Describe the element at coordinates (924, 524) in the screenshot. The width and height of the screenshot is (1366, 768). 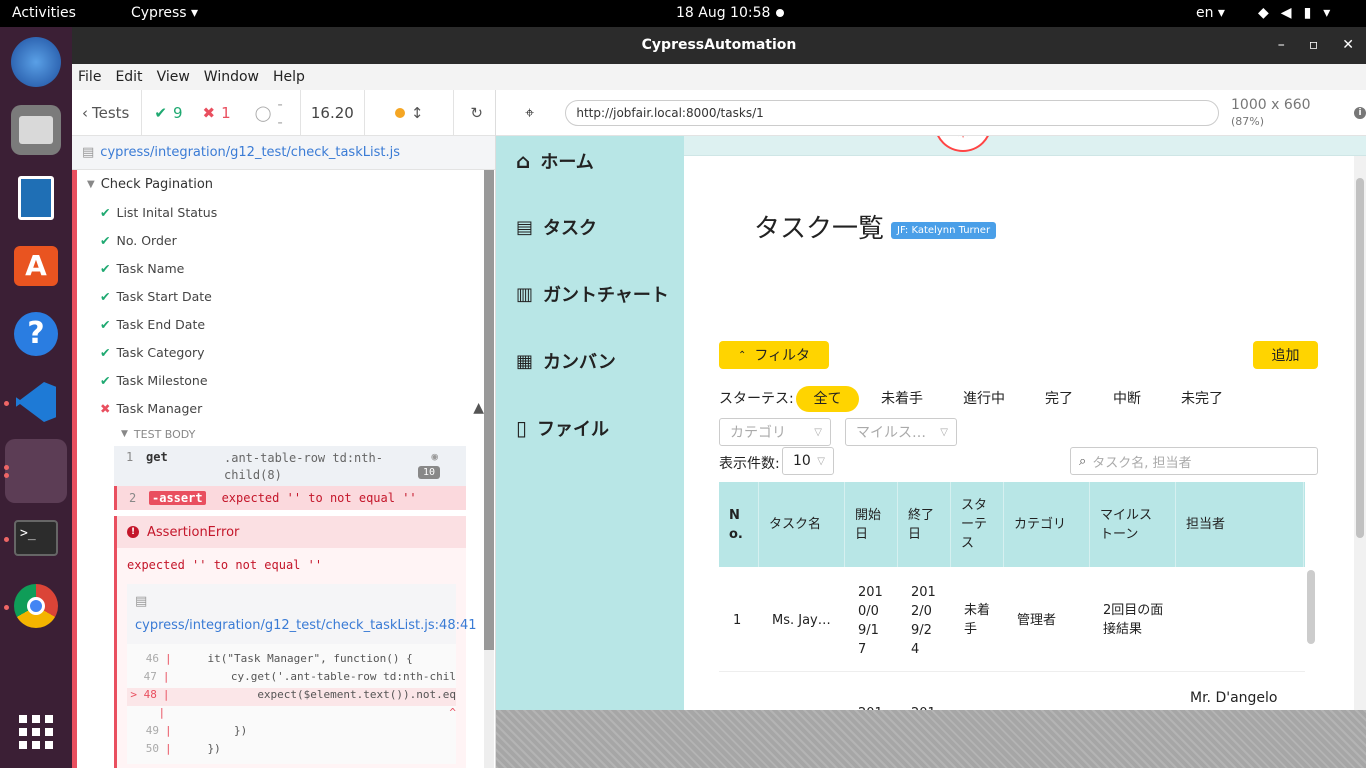
I see `column-header-end-date: 終了 日` at that location.